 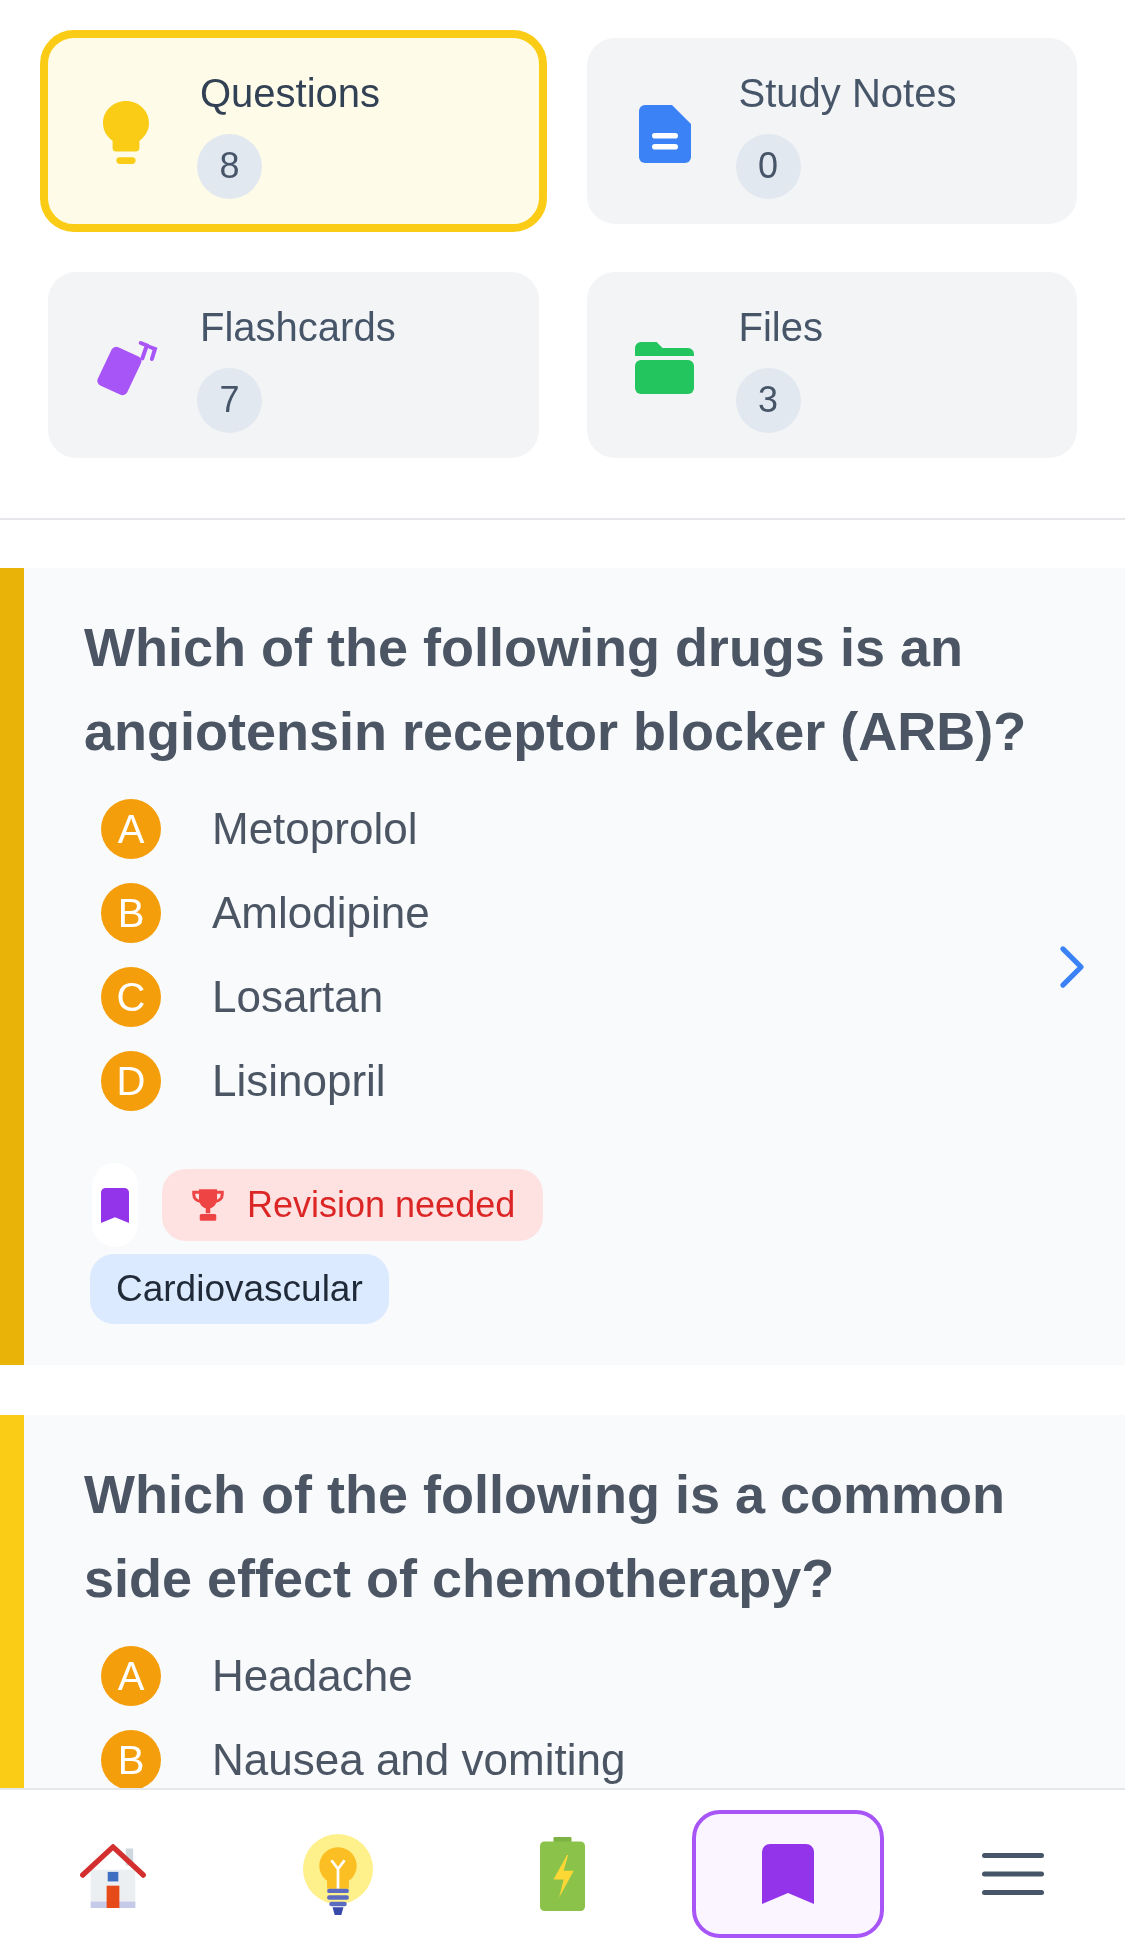 I want to click on next-button, so click(x=1072, y=966).